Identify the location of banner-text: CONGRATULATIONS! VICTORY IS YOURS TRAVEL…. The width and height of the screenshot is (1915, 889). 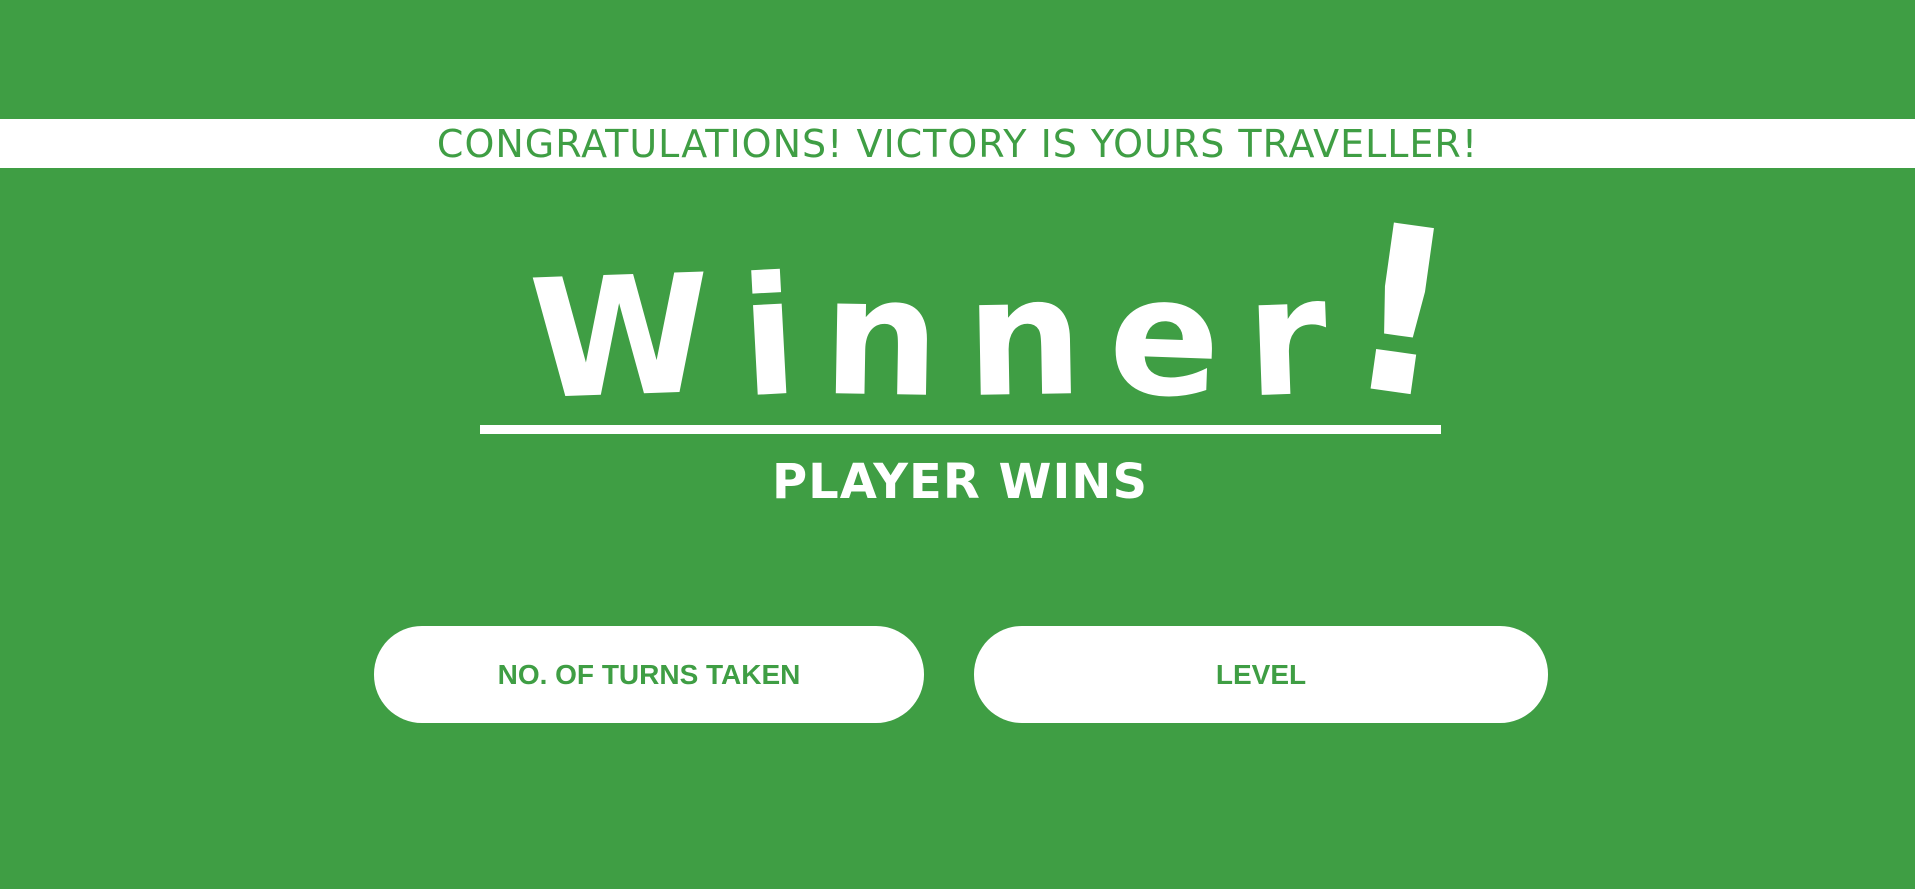
(957, 143).